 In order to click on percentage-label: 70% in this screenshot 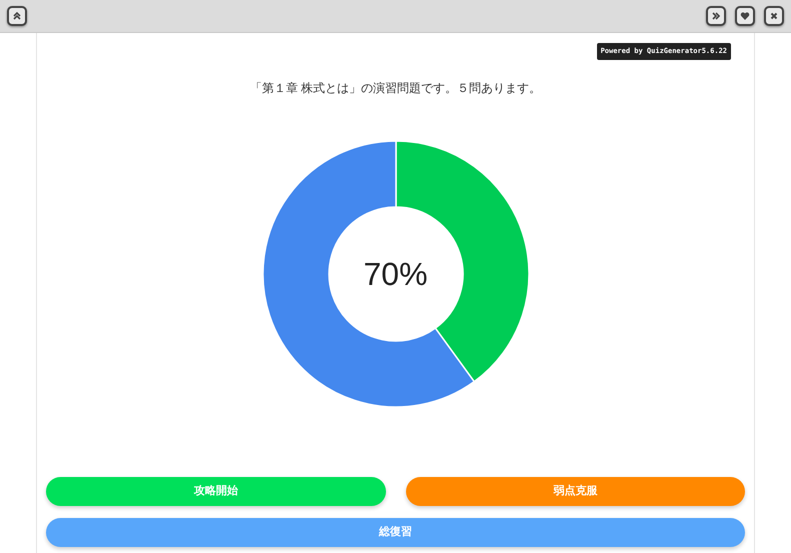, I will do `click(395, 274)`.